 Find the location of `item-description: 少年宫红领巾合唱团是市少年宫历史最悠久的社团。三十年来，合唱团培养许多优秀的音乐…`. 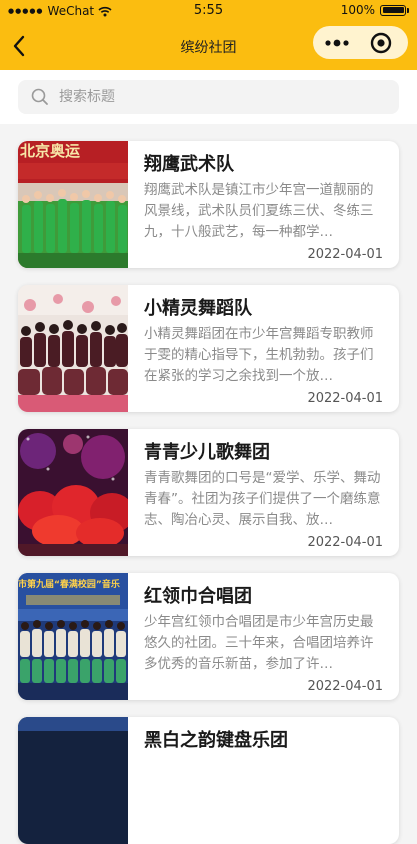

item-description: 少年宫红领巾合唱团是市少年宫历史最悠久的社团。三十年来，合唱团培养许多优秀的音乐… is located at coordinates (259, 643).